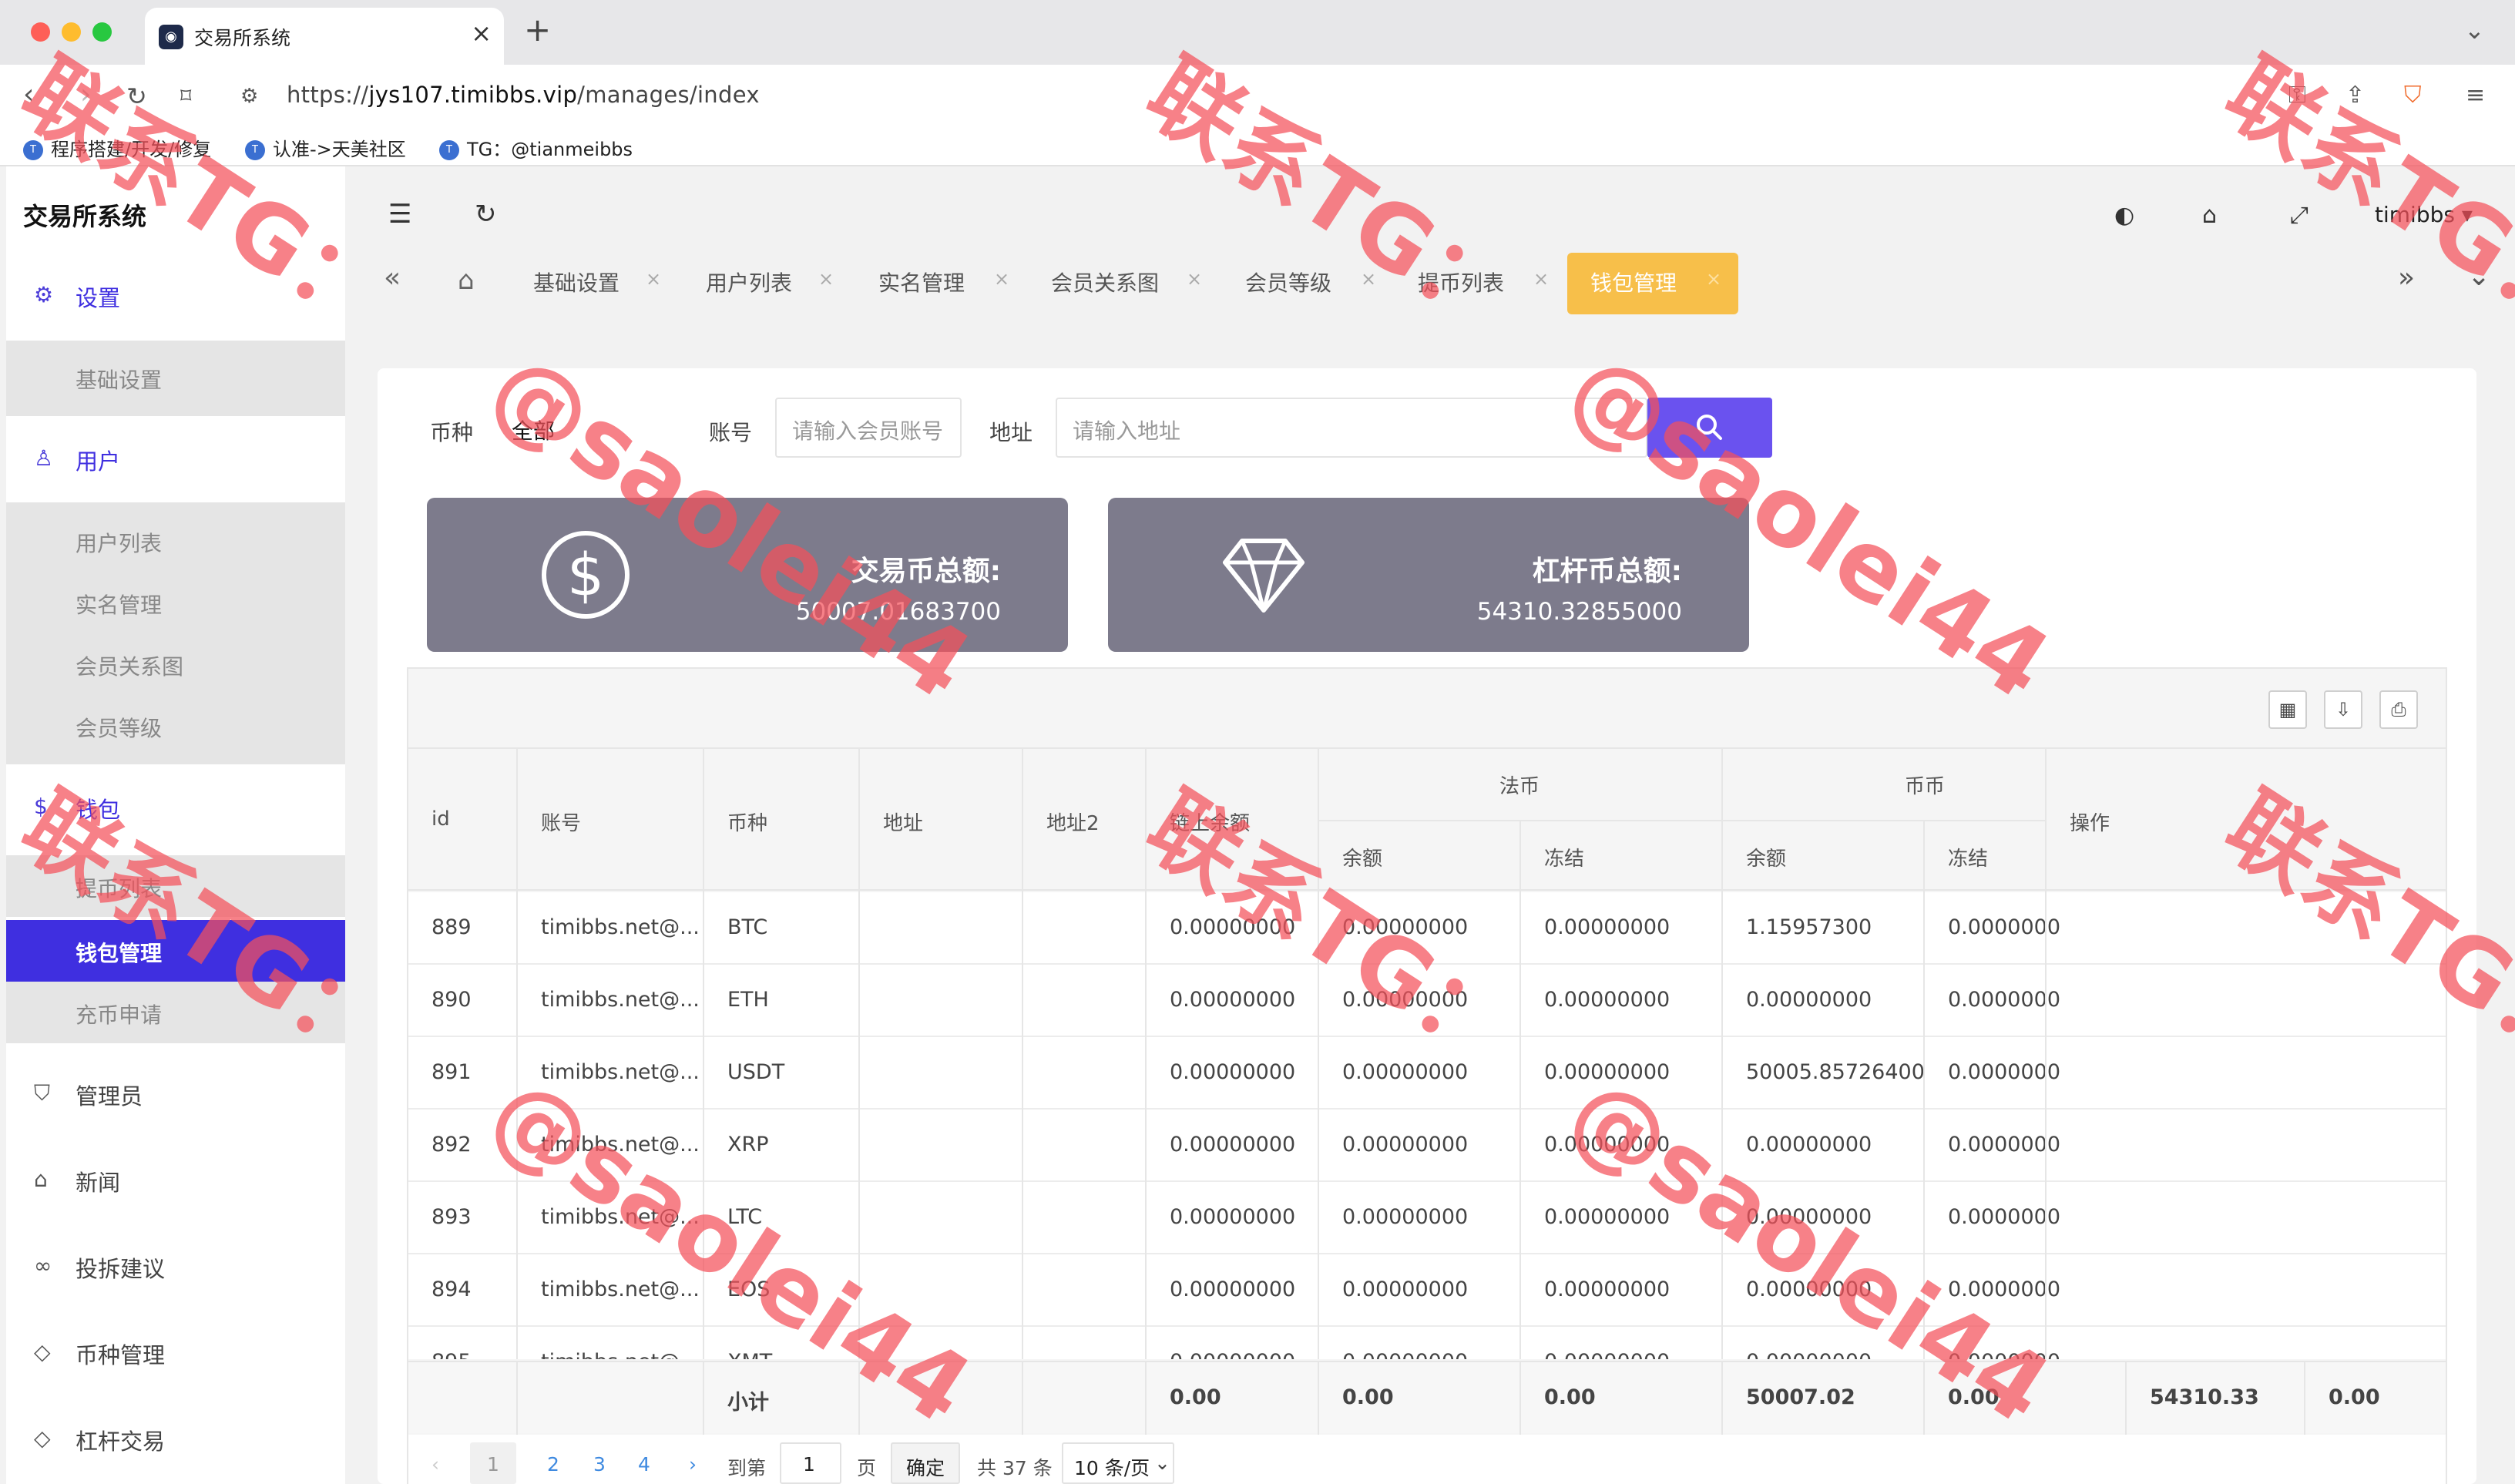 This screenshot has height=1484, width=2515. I want to click on page-size-select: 10 条/页 ⌄, so click(1118, 1463).